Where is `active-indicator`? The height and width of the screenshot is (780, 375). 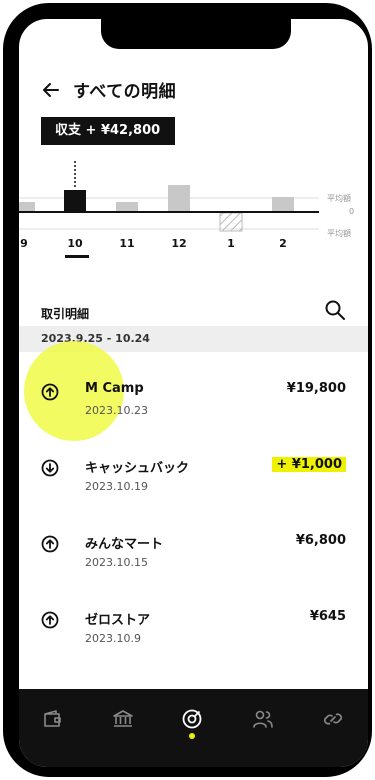
active-indicator is located at coordinates (192, 736).